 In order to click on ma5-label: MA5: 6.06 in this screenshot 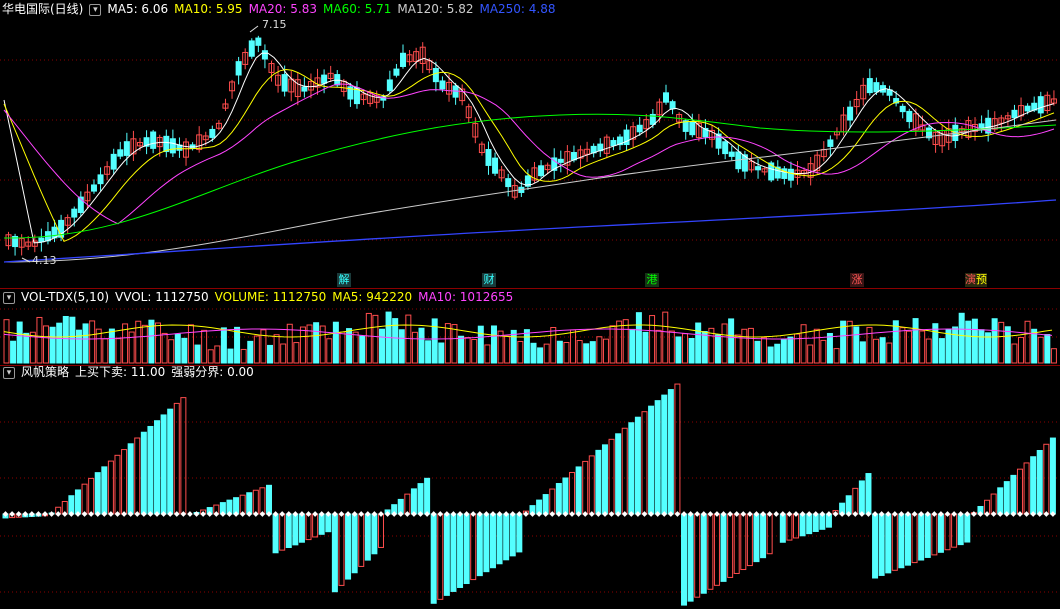, I will do `click(138, 9)`.